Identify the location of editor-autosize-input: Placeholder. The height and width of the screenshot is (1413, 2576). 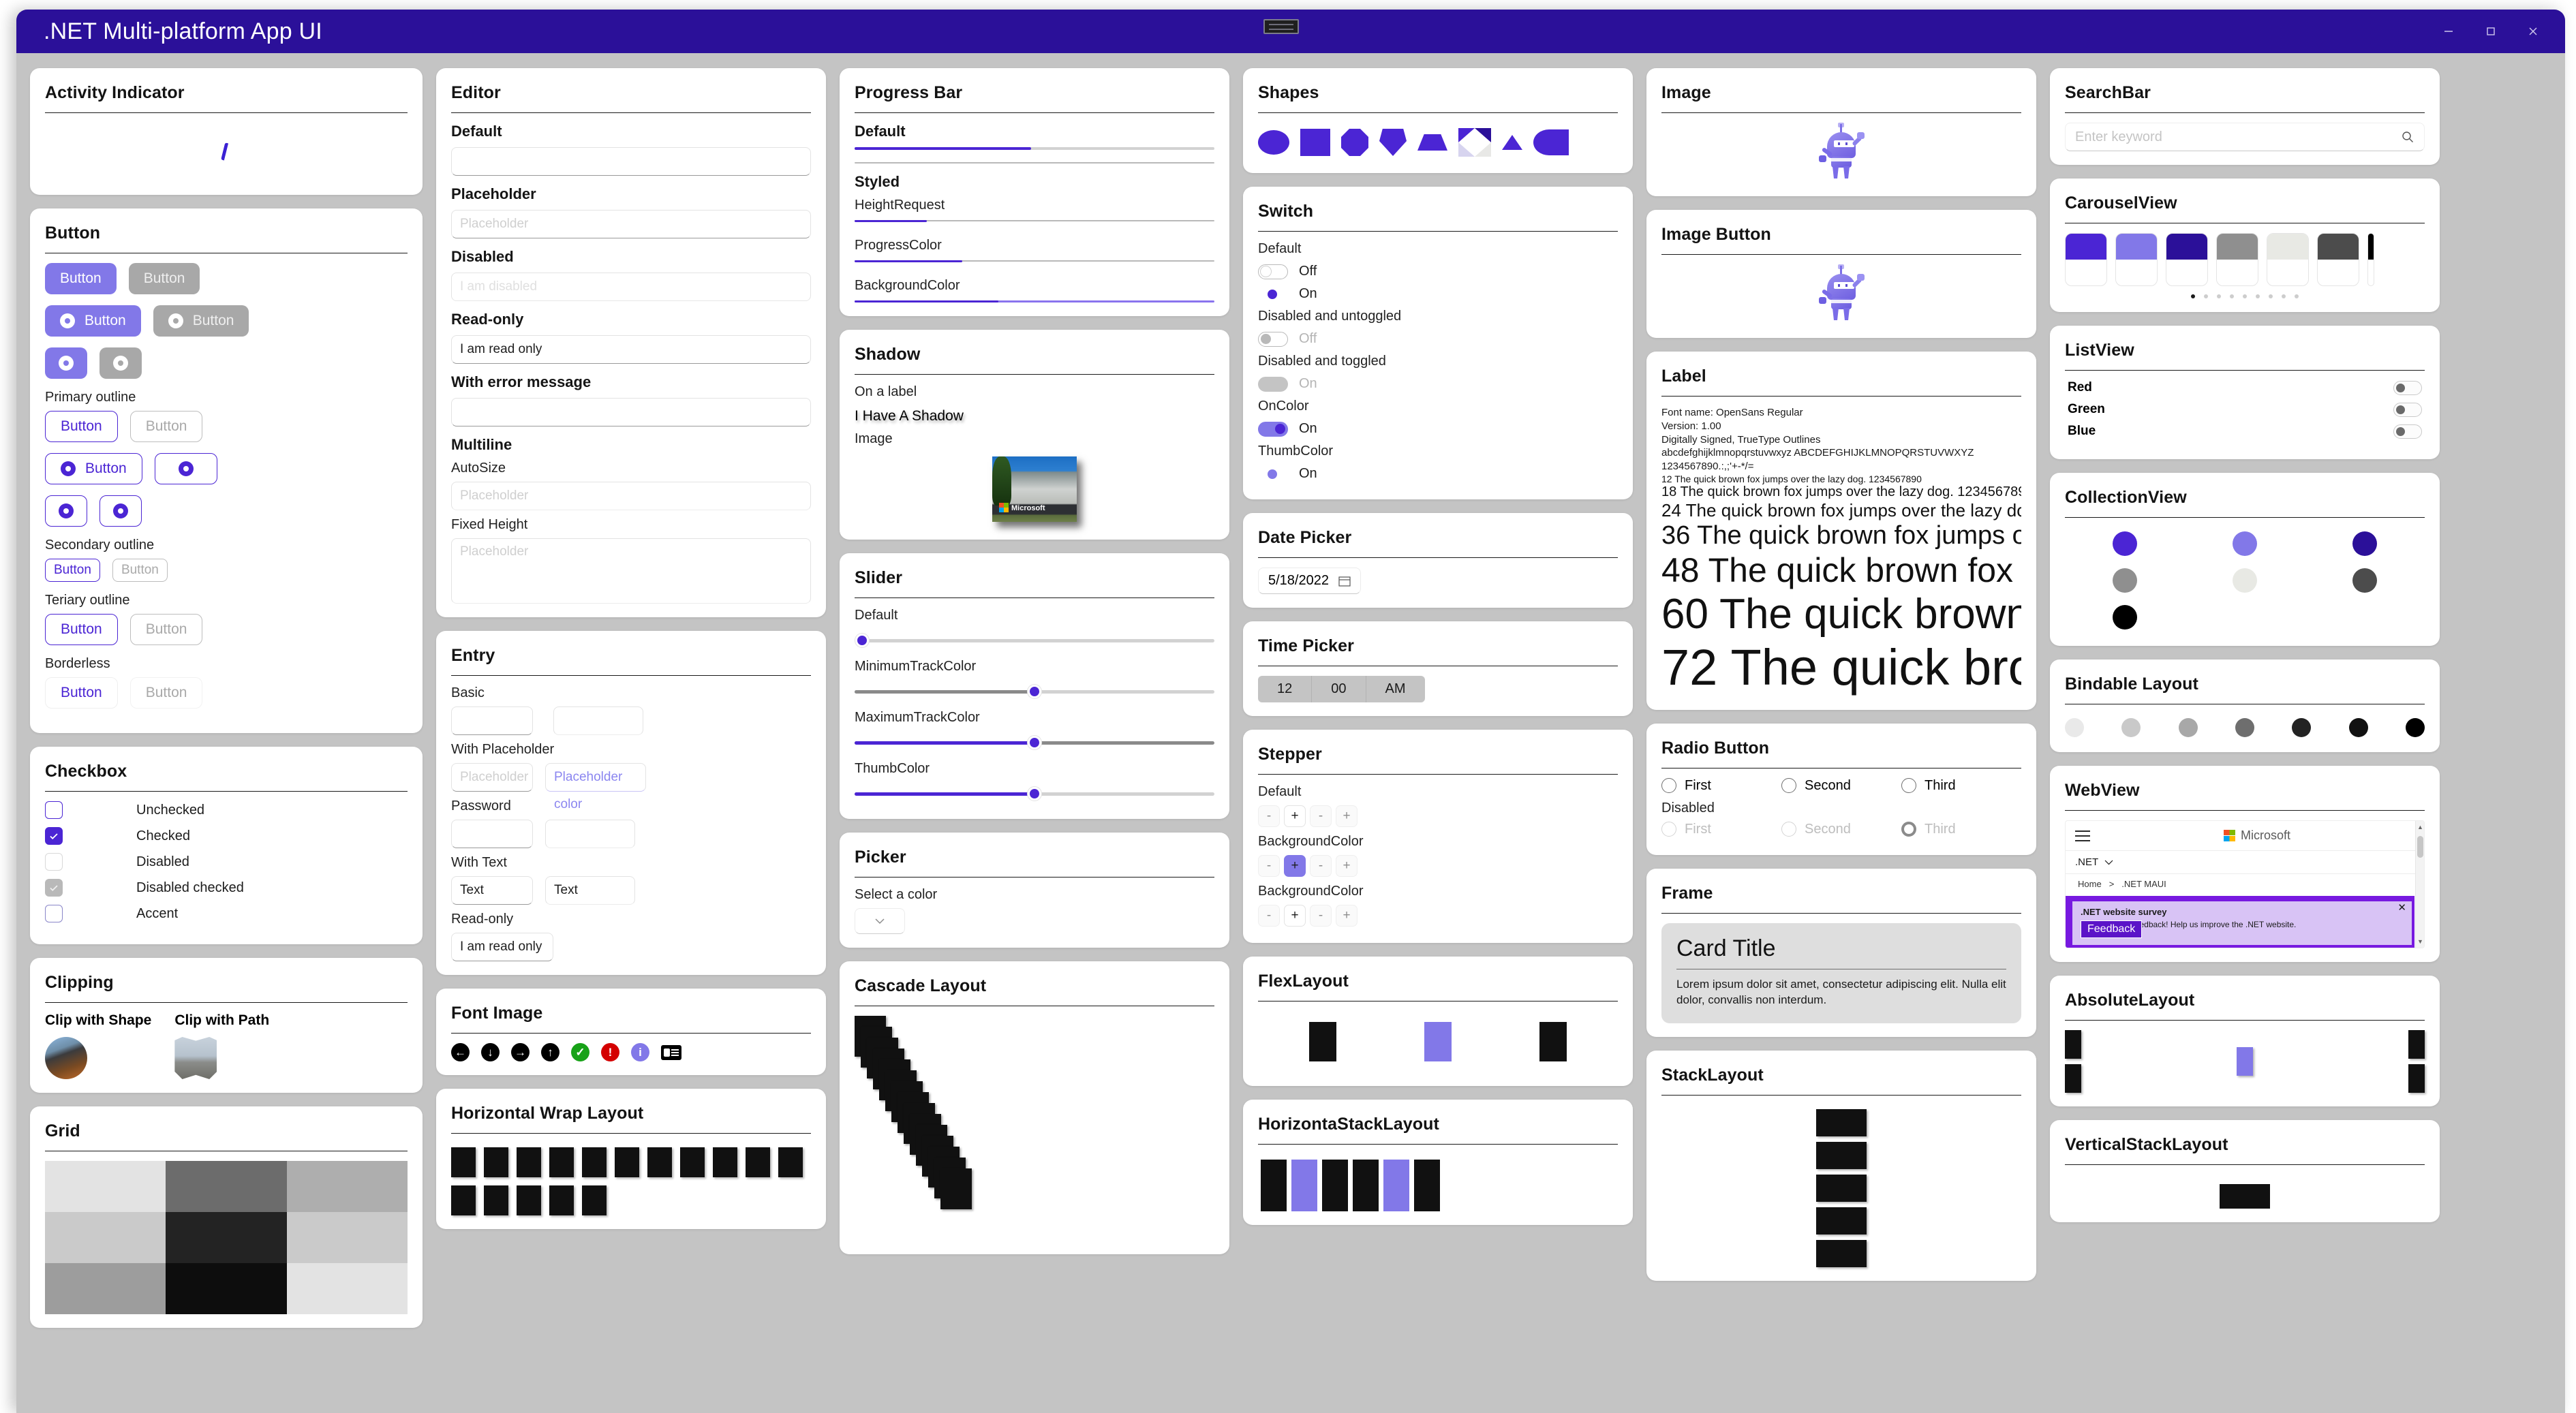
(631, 496).